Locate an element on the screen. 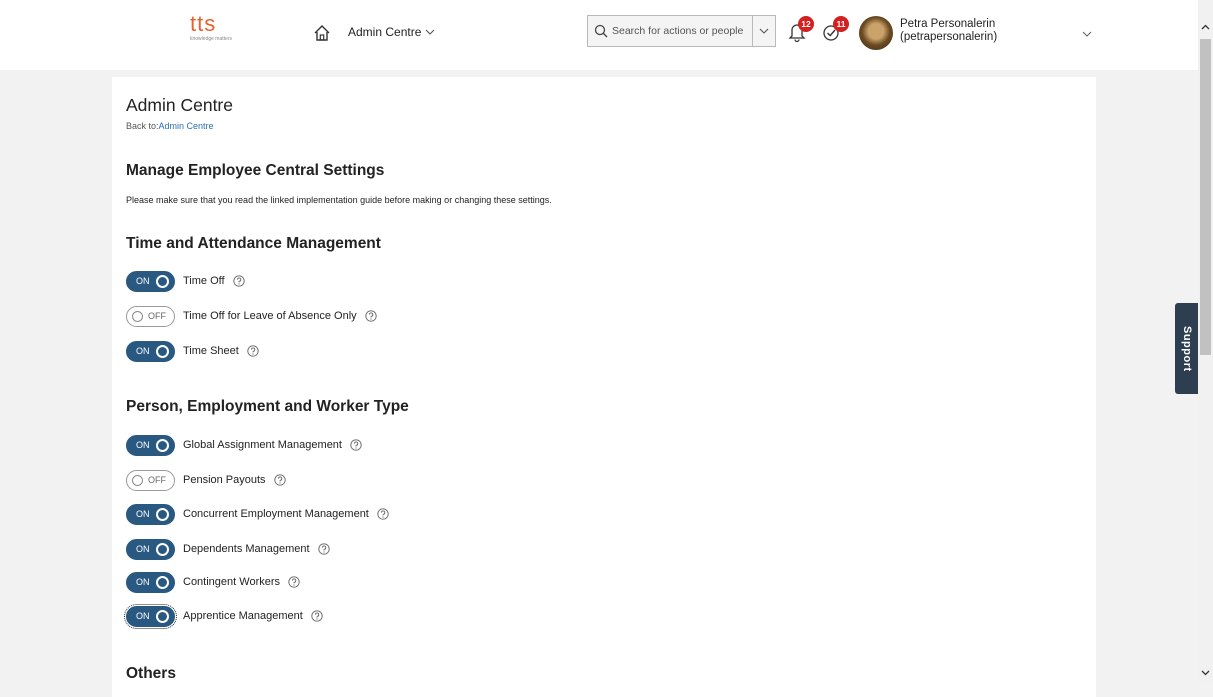  setting-row: ON Time Sheet is located at coordinates (192, 351).